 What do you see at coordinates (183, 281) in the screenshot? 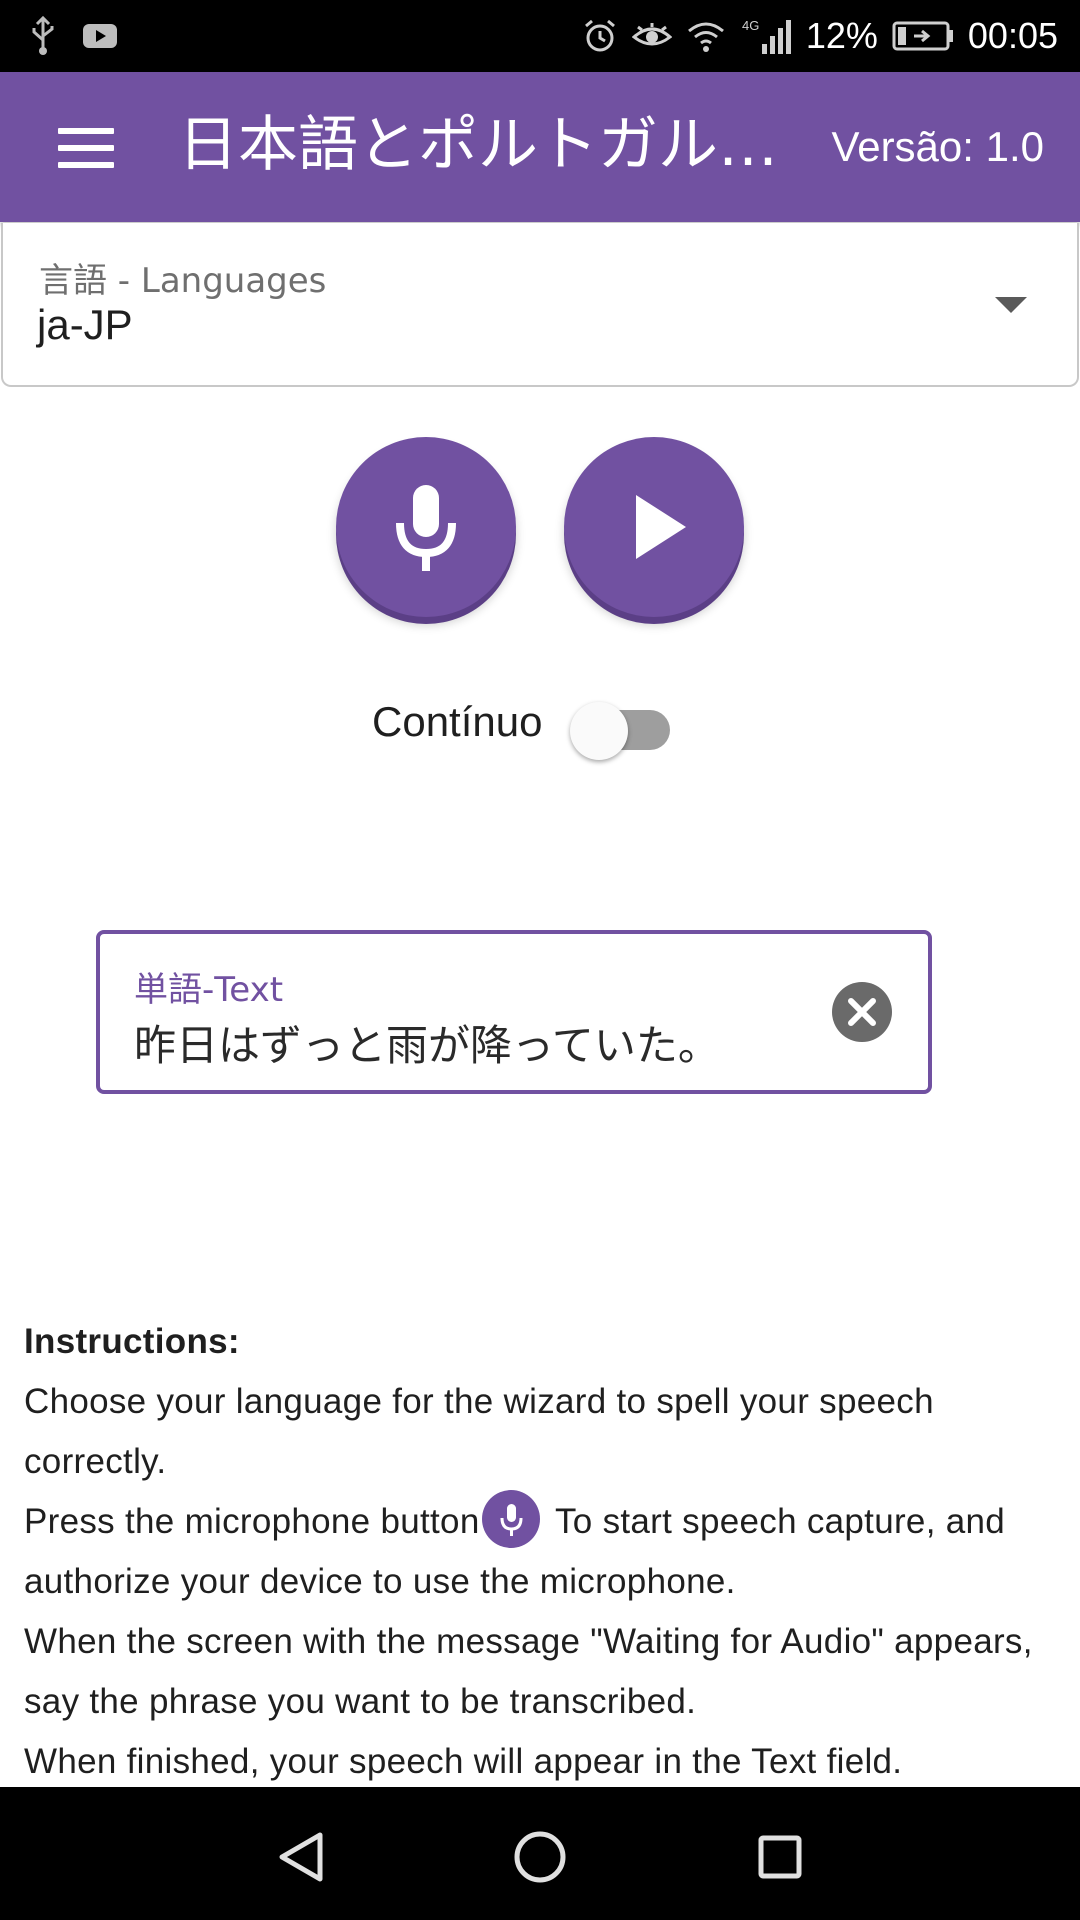
I see `language-label: 言語 - Languages` at bounding box center [183, 281].